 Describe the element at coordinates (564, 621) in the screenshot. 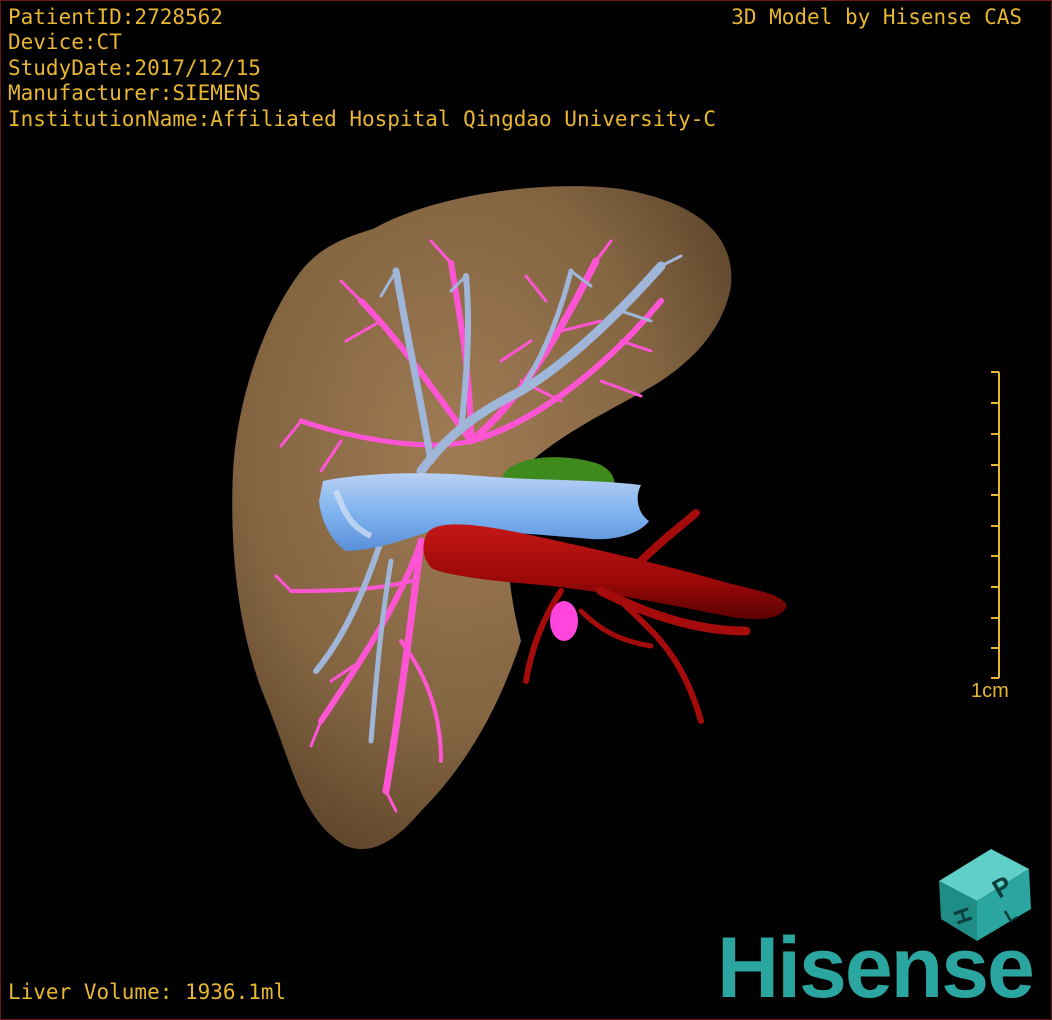

I see `pancreas-fragment` at that location.